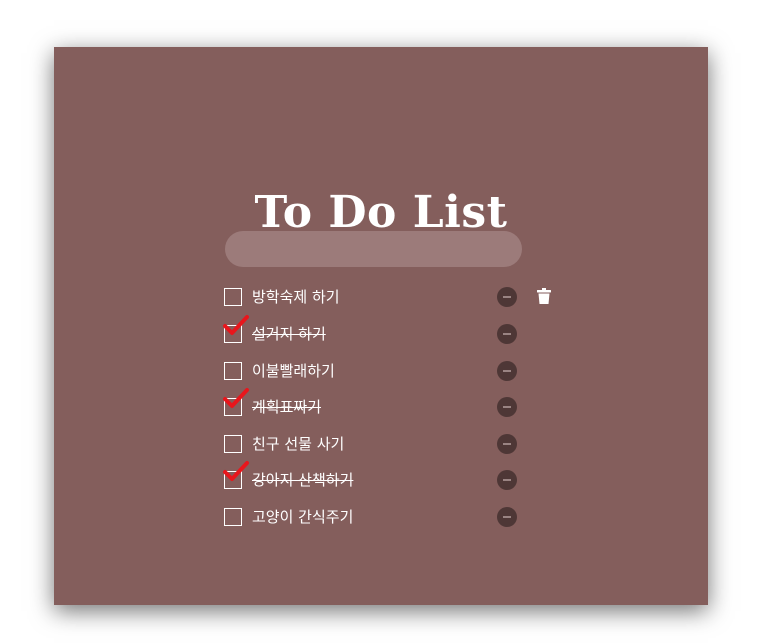 The image size is (765, 643). Describe the element at coordinates (394, 445) in the screenshot. I see `todo-item: 친구 선물 사기` at that location.